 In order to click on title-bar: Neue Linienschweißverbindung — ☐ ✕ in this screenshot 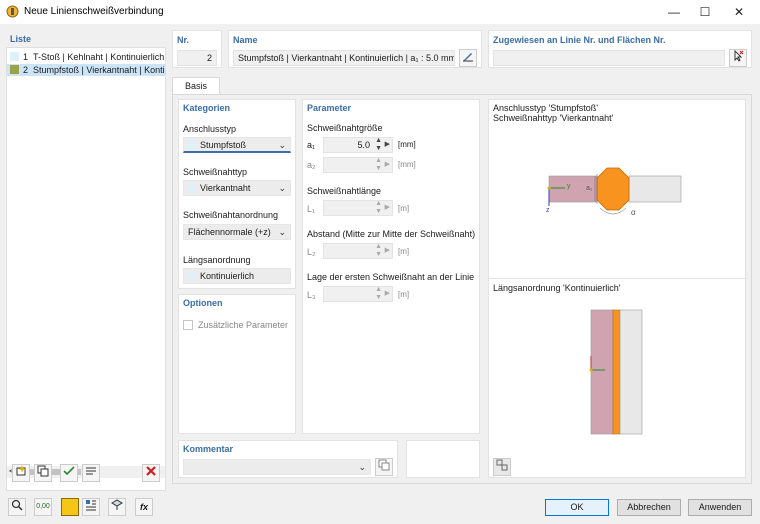, I will do `click(380, 12)`.